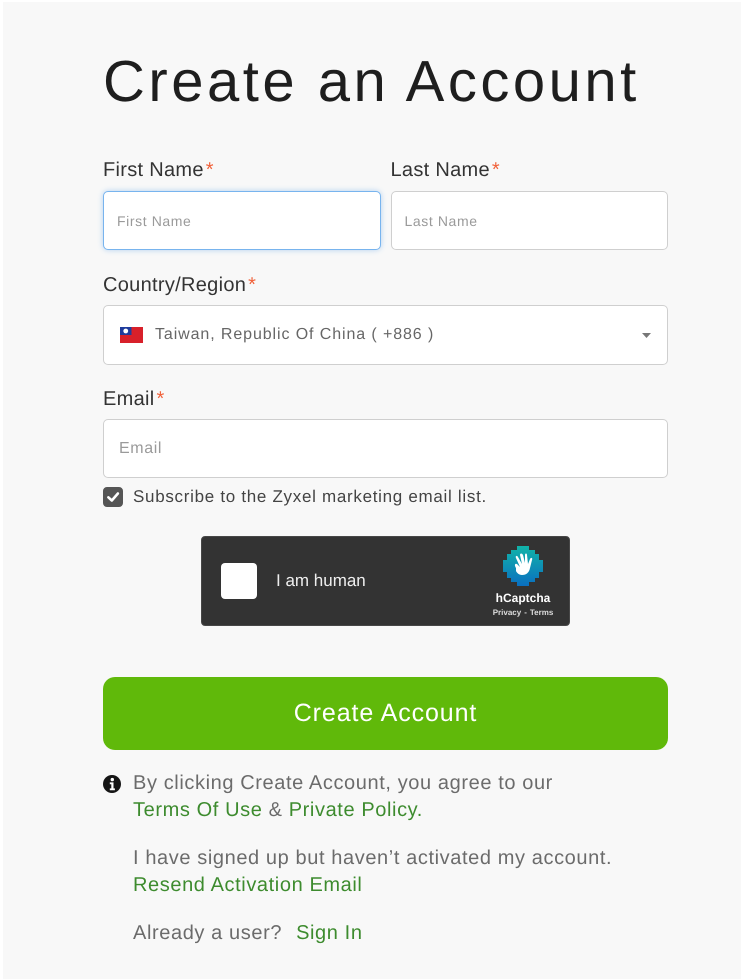 The height and width of the screenshot is (979, 744). I want to click on email-label: Email*, so click(134, 399).